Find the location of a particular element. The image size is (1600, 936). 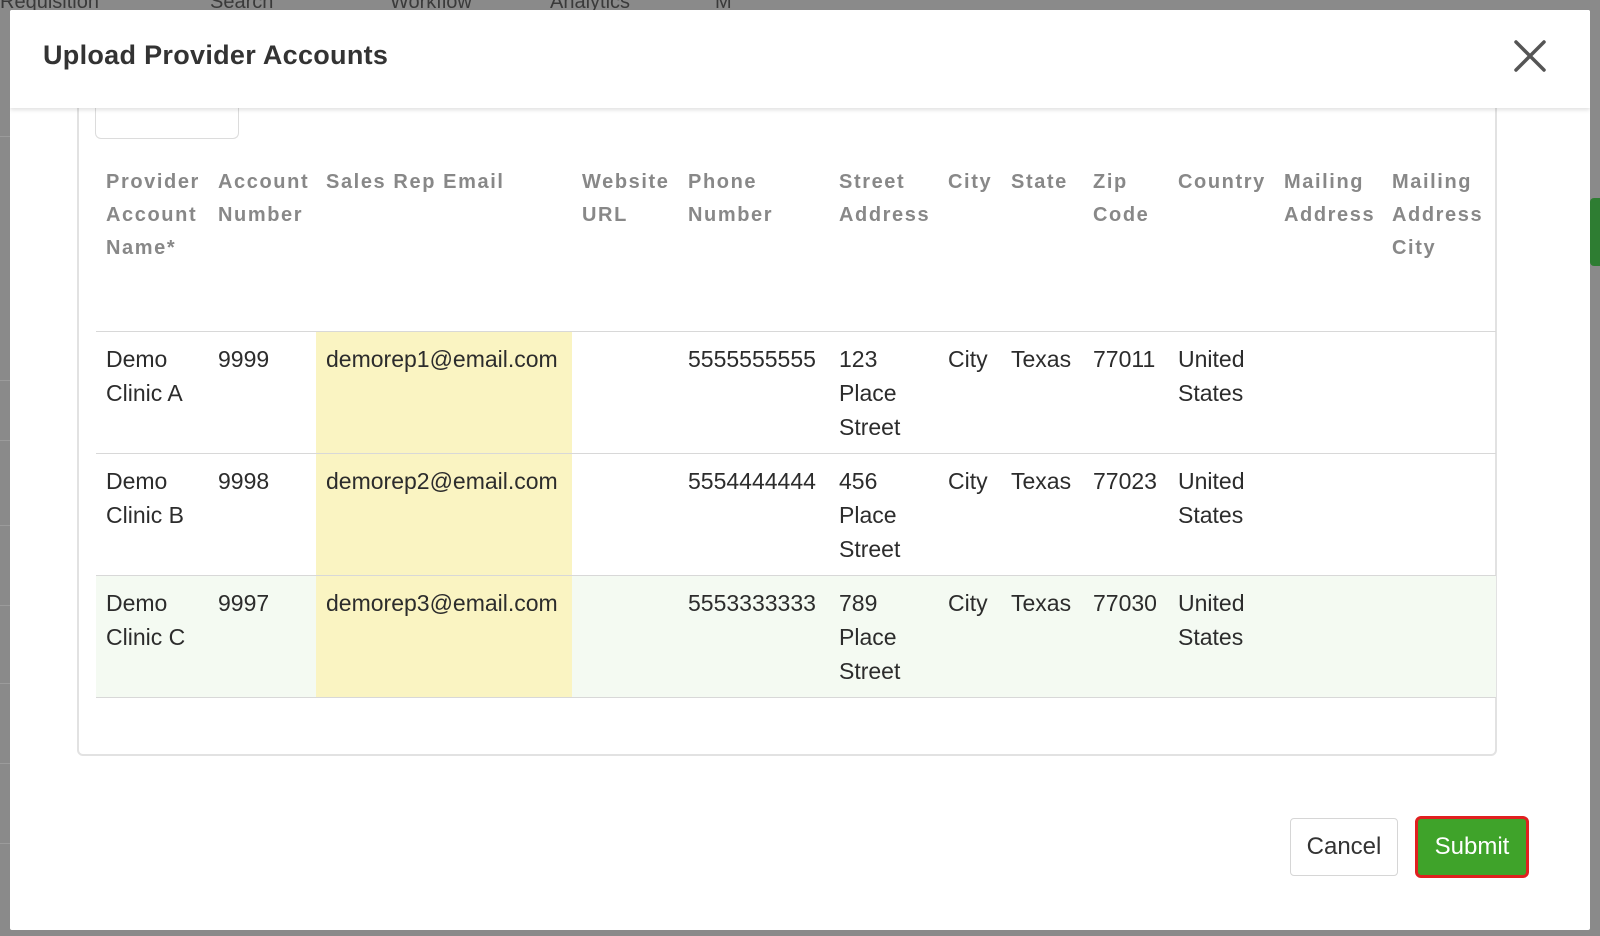

cell-street-address: 456 Place Street is located at coordinates (883, 513).